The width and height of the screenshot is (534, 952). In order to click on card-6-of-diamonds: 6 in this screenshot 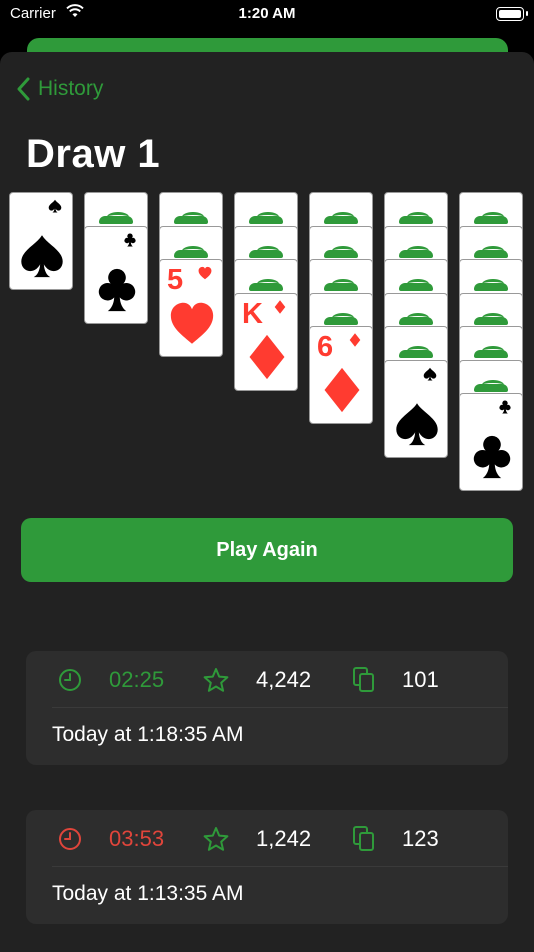, I will do `click(341, 375)`.